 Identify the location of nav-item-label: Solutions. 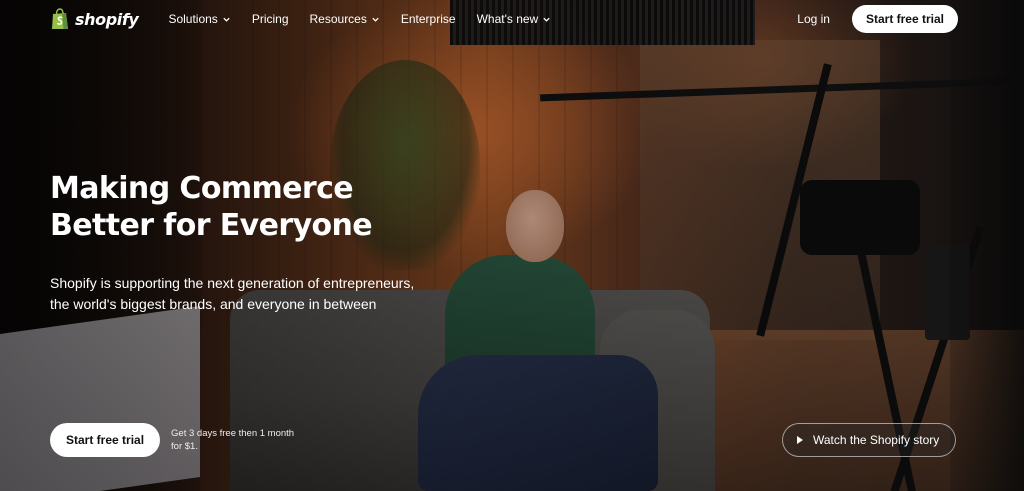
(193, 19).